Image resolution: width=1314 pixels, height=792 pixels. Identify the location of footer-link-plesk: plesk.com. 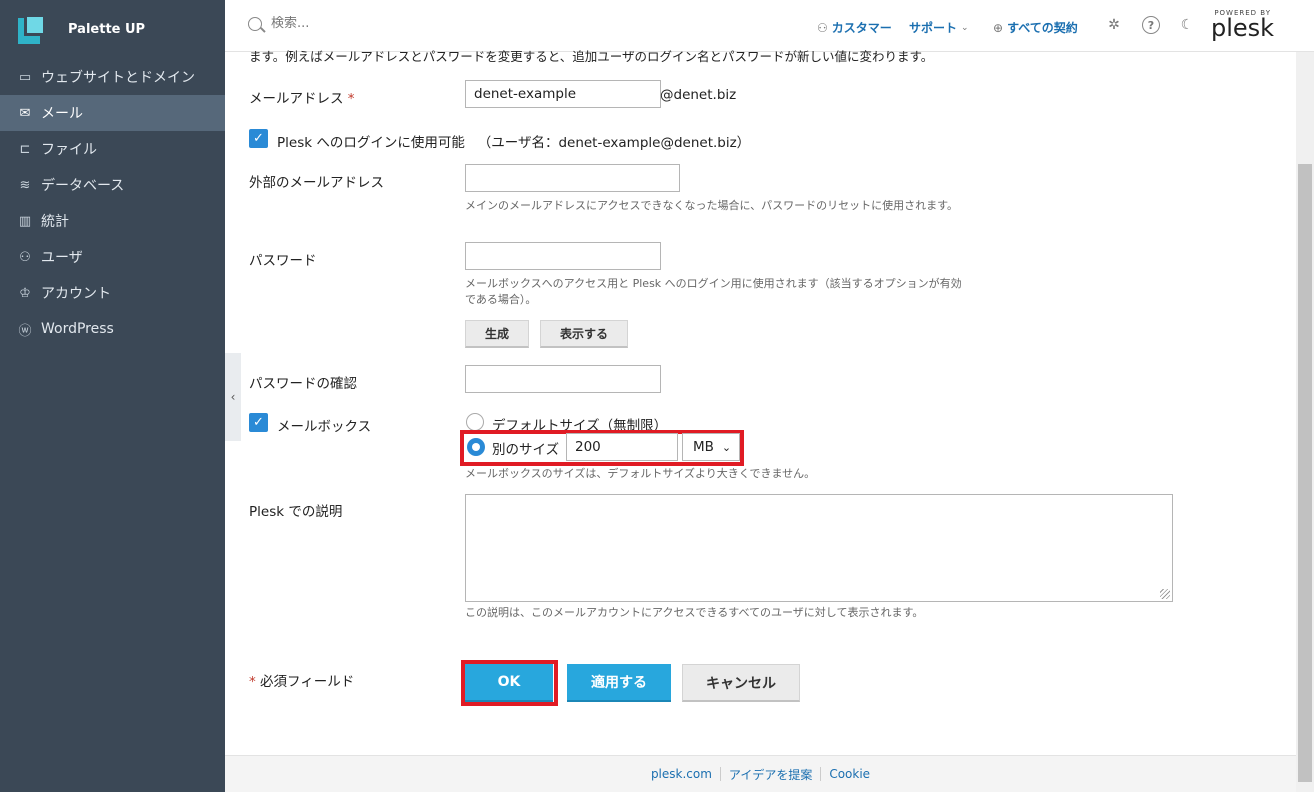
(681, 774).